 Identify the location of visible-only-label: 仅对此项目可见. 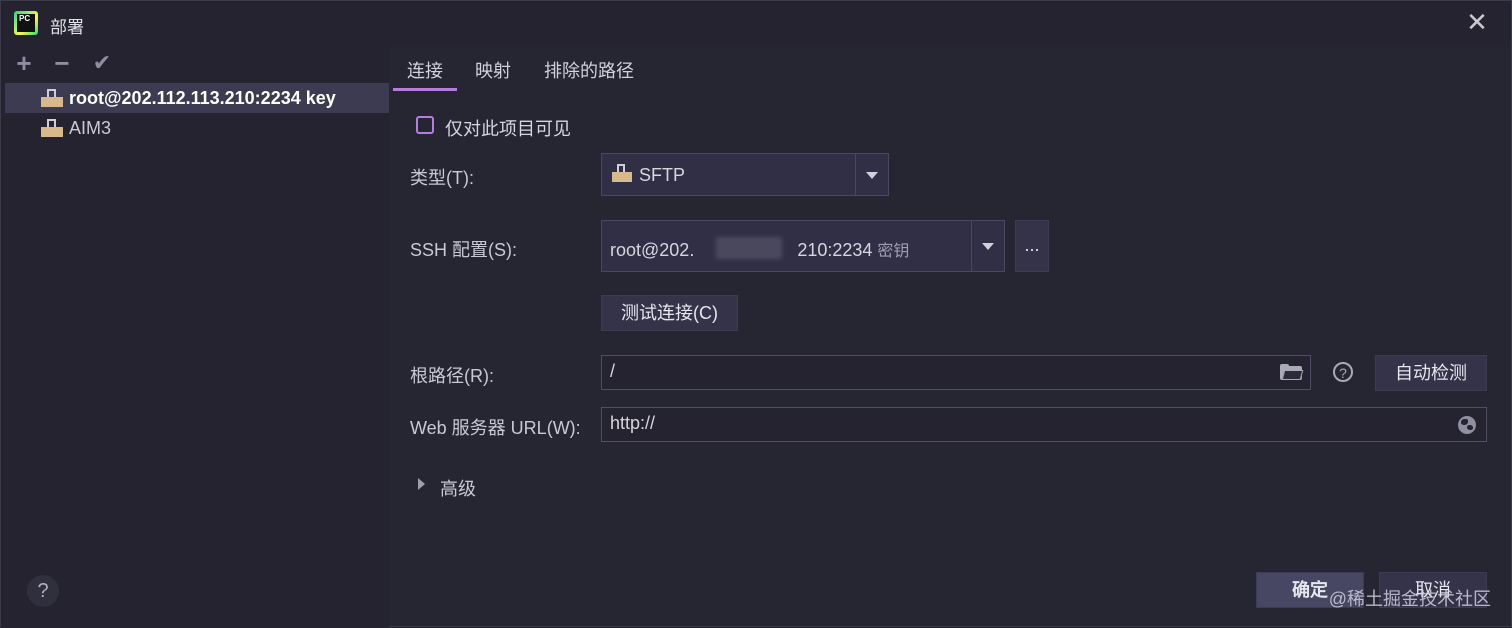
(508, 129).